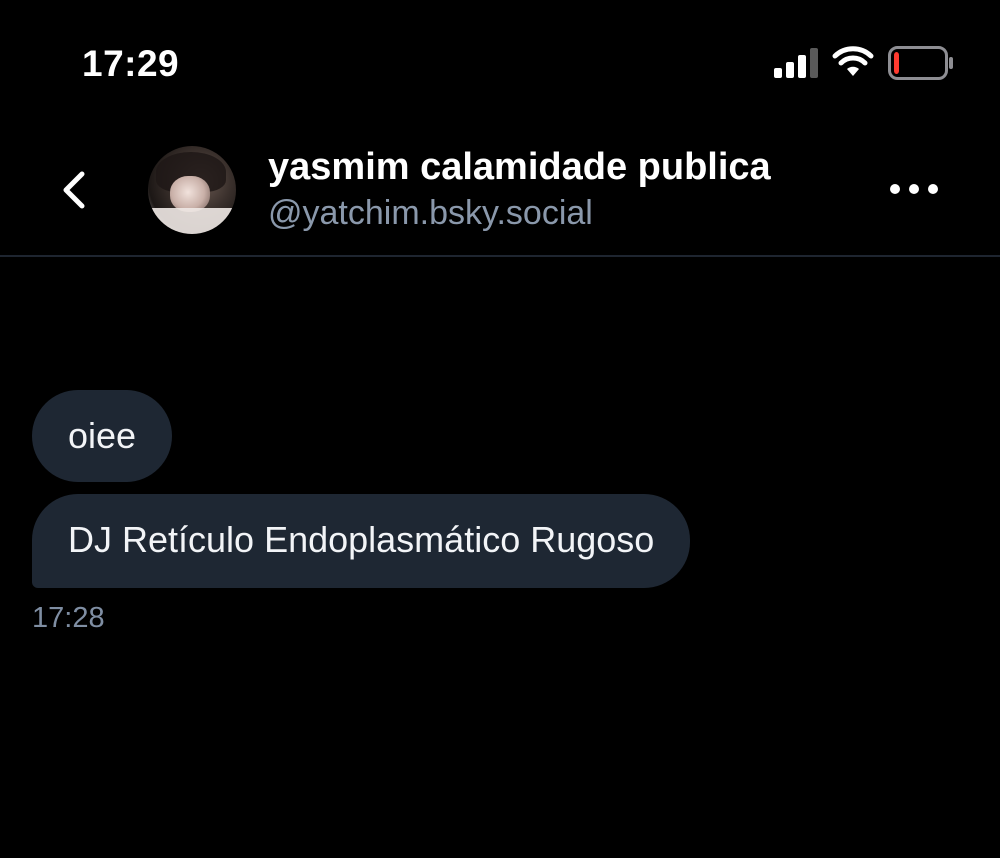  Describe the element at coordinates (920, 63) in the screenshot. I see `battery-icon` at that location.